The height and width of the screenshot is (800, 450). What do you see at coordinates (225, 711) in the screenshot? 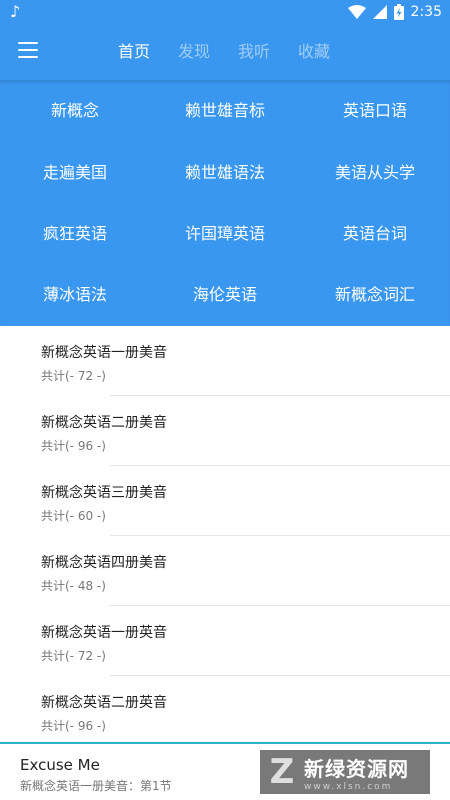
I see `list-item: 新概念英语二册英音 共计(- 96 -)` at bounding box center [225, 711].